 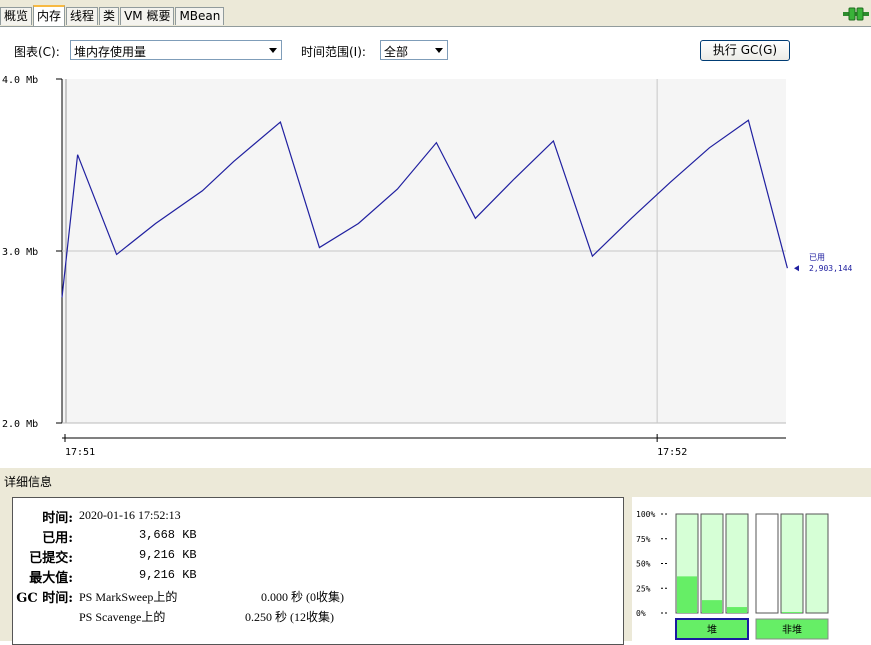 What do you see at coordinates (51, 558) in the screenshot?
I see `committed-label: 已提交:` at bounding box center [51, 558].